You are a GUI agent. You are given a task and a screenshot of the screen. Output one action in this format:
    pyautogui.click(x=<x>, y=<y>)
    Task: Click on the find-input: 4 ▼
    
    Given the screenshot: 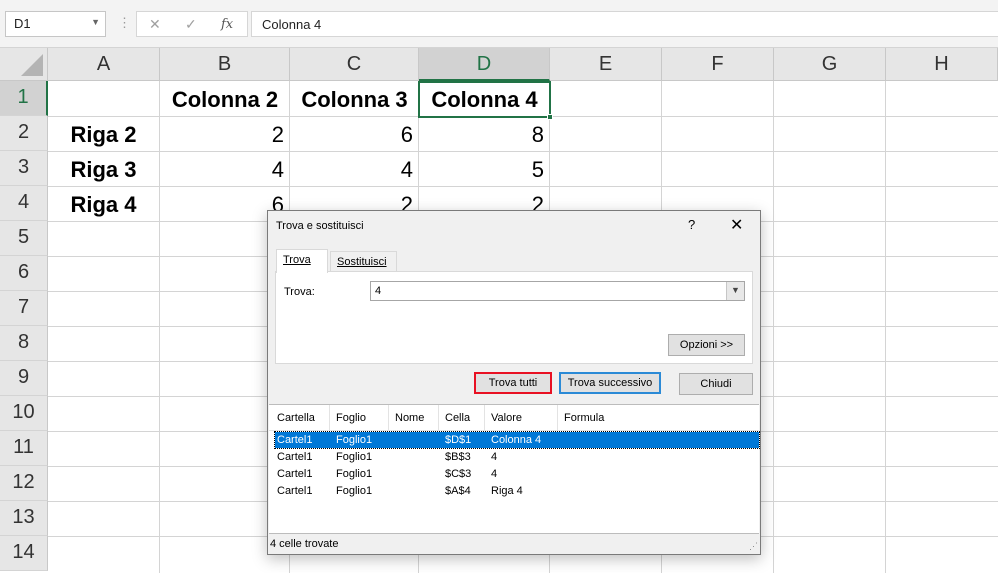 What is the action you would take?
    pyautogui.click(x=557, y=291)
    